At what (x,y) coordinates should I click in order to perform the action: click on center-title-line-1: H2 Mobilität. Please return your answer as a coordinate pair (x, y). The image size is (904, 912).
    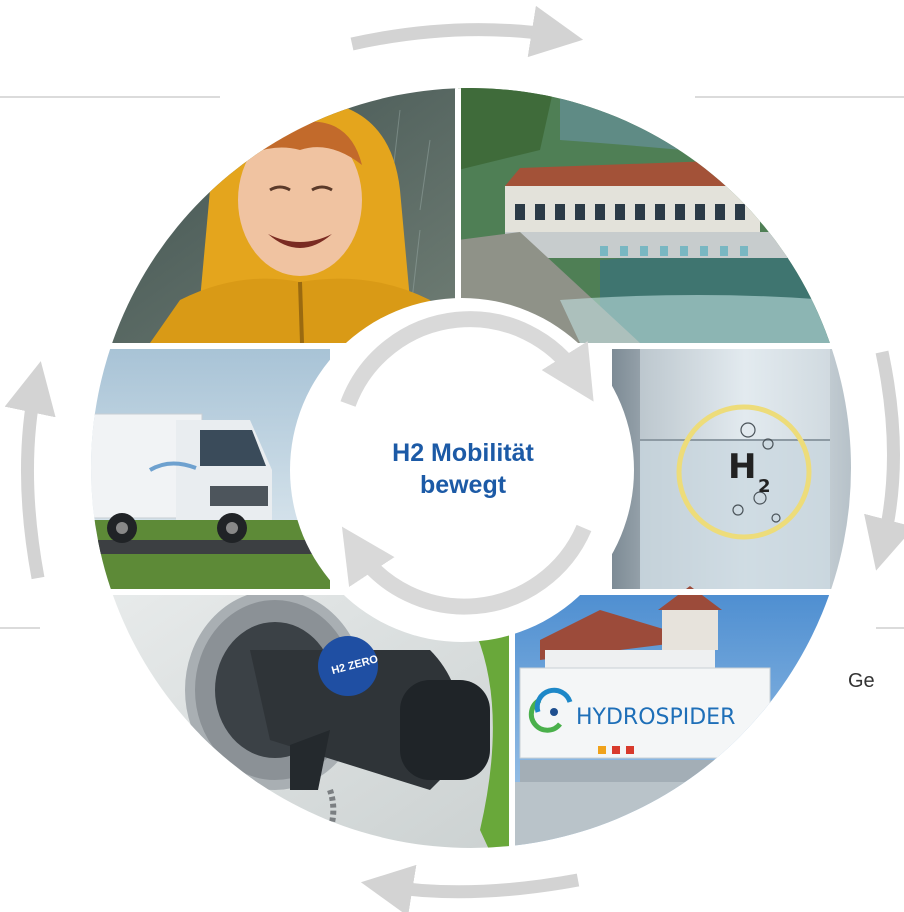
    Looking at the image, I should click on (463, 453).